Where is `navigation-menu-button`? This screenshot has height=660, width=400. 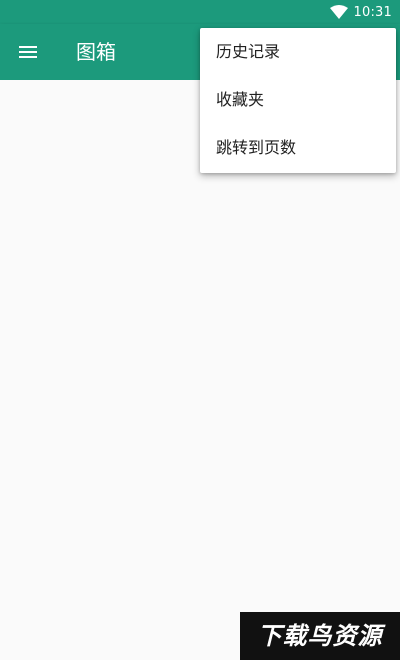 navigation-menu-button is located at coordinates (28, 52).